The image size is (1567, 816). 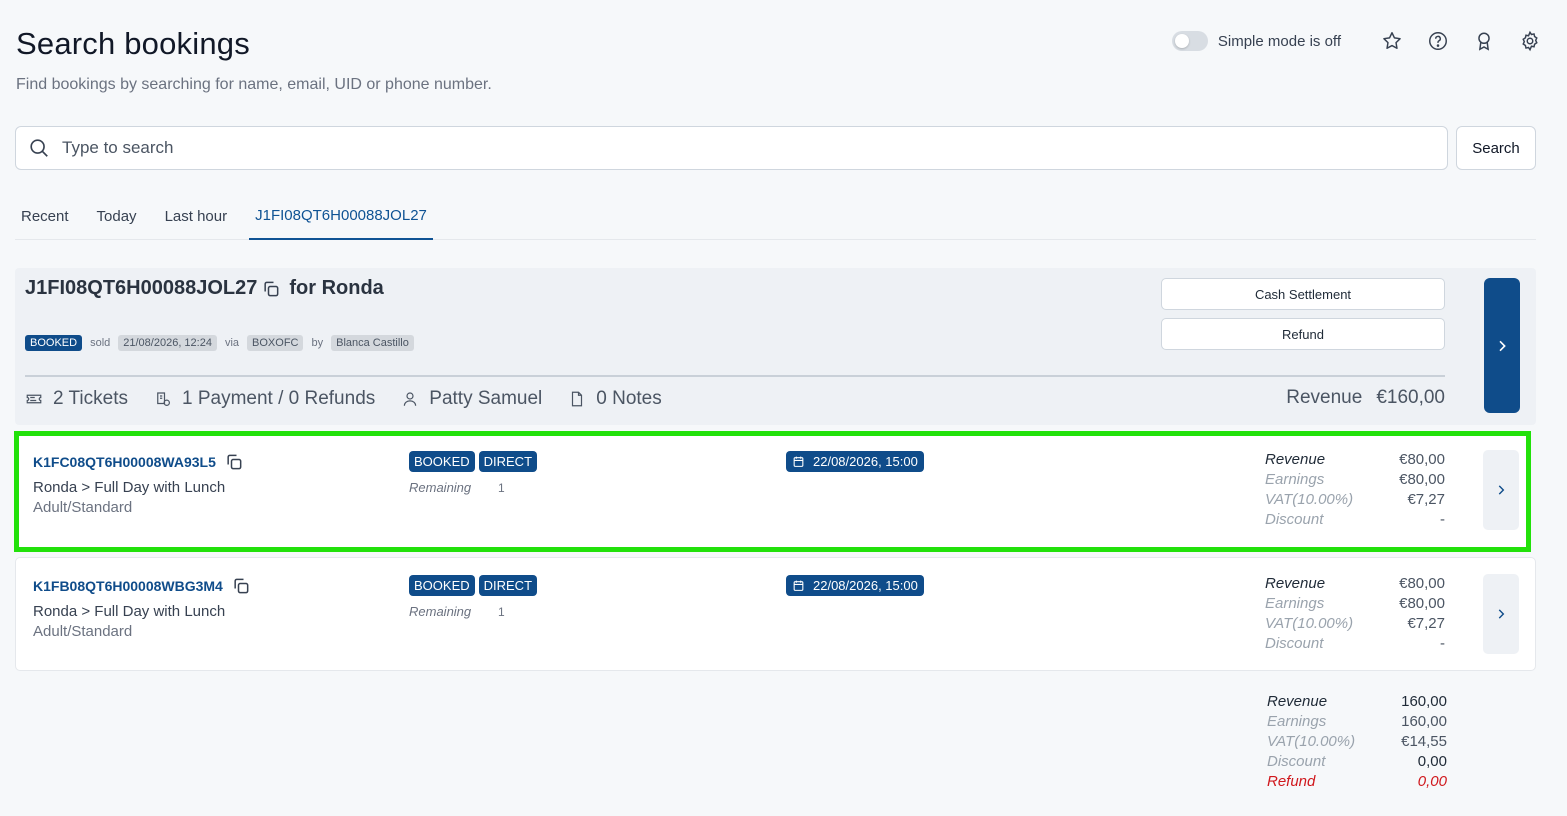 I want to click on page-title: Search bookings, so click(x=133, y=43).